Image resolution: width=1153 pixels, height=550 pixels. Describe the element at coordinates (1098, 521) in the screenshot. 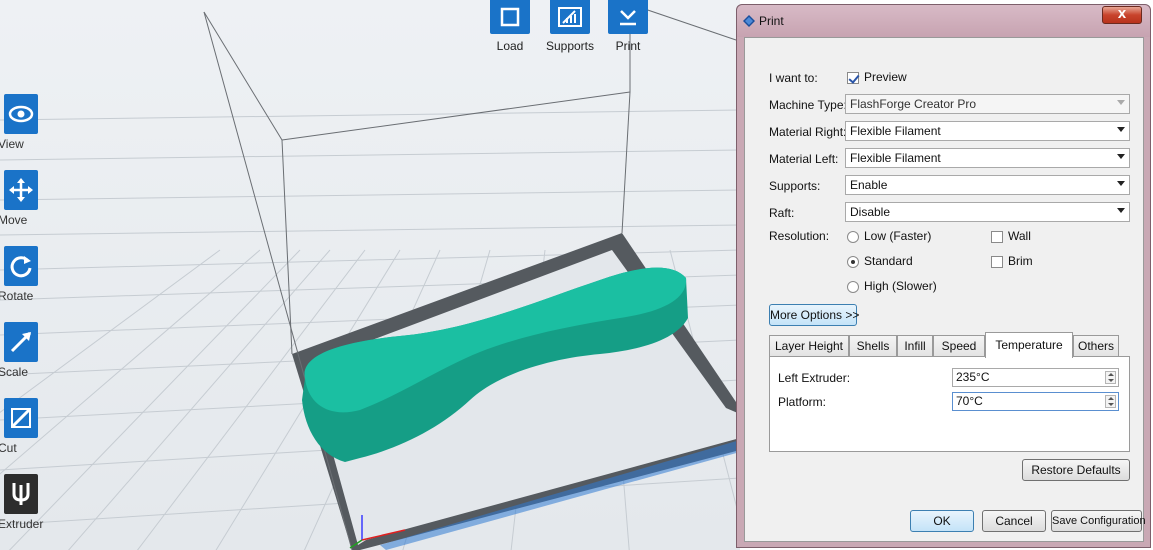

I see `save-configuration-button: Save Configuration` at that location.